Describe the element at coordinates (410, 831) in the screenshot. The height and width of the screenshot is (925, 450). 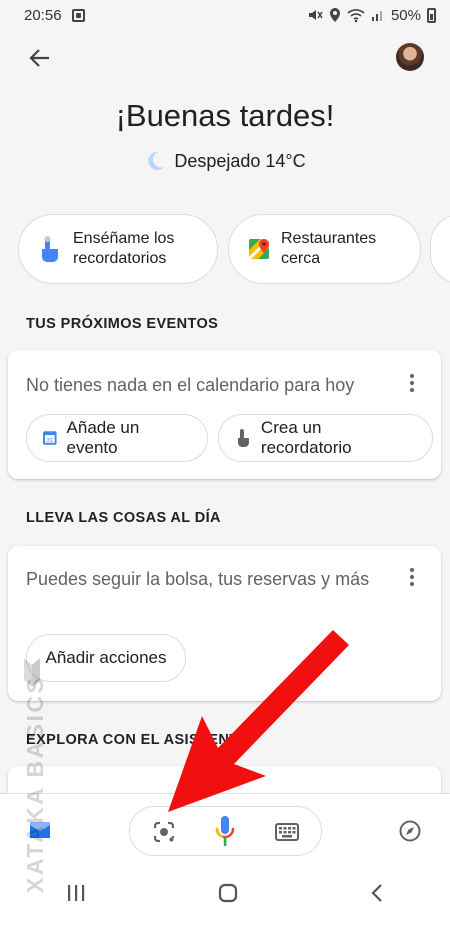
I see `compass-icon` at that location.